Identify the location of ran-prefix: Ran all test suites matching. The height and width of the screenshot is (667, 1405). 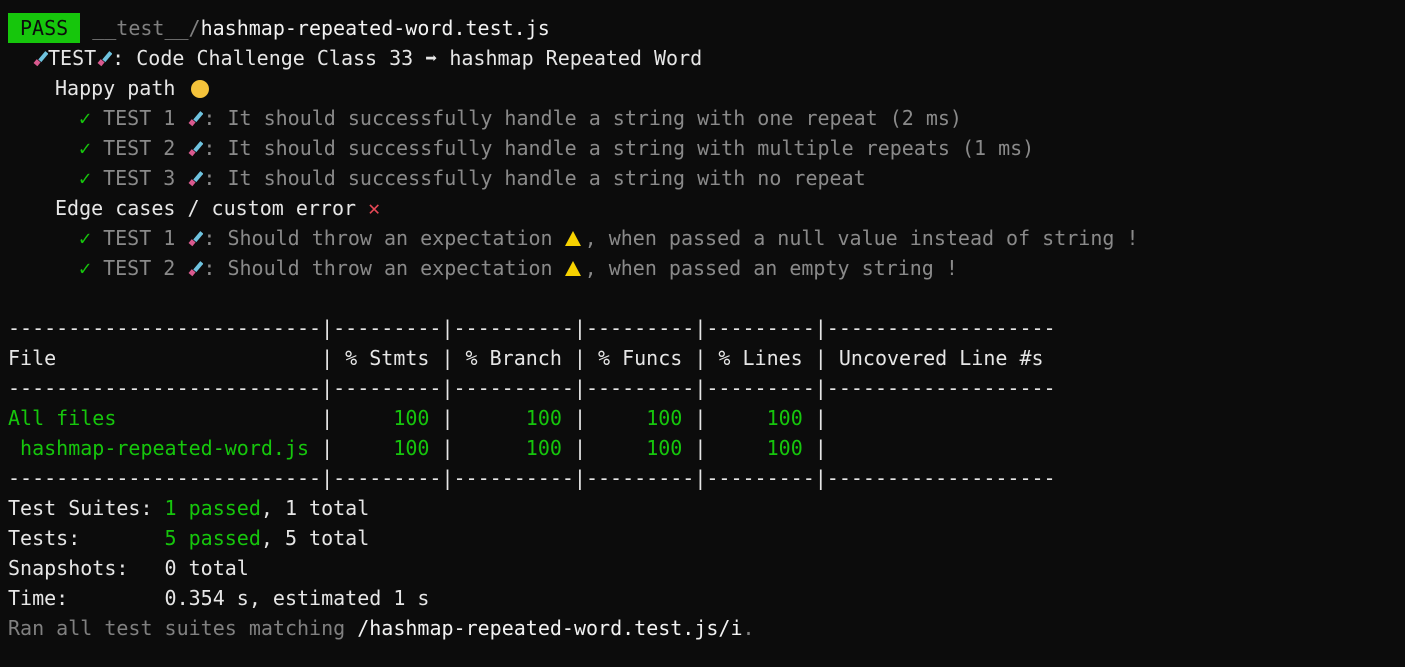
(183, 628).